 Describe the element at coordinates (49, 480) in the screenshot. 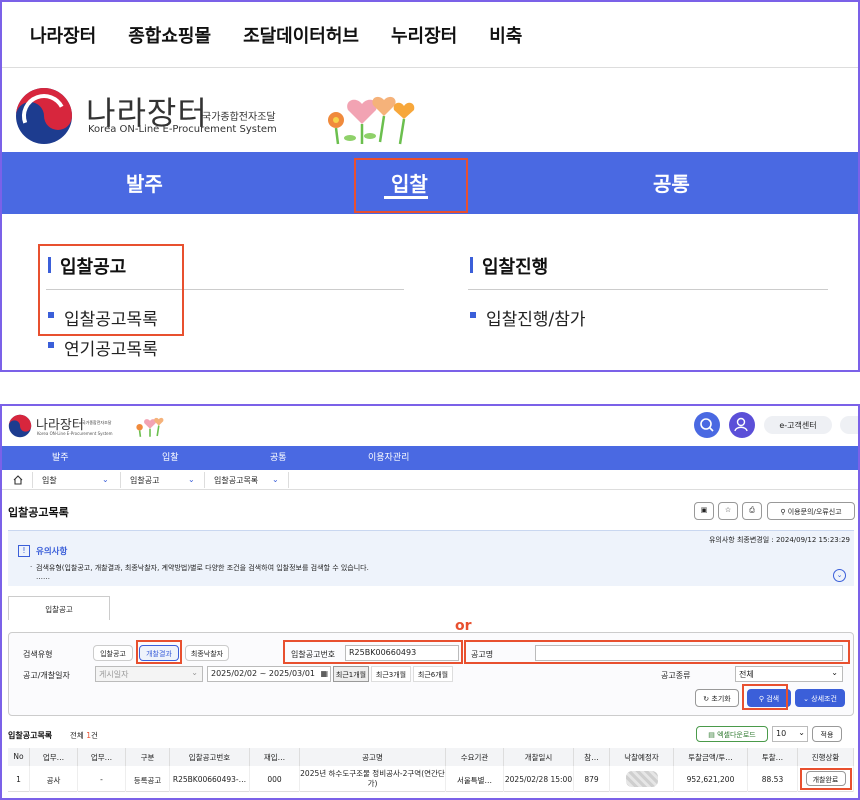

I see `breadcrumb-item-bid: 입찰` at that location.